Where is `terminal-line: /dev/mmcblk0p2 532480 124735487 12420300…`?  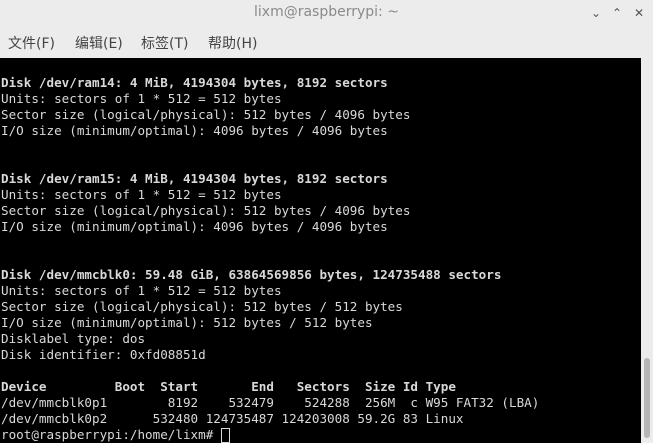 terminal-line: /dev/mmcblk0p2 532480 124735487 12420300… is located at coordinates (232, 418).